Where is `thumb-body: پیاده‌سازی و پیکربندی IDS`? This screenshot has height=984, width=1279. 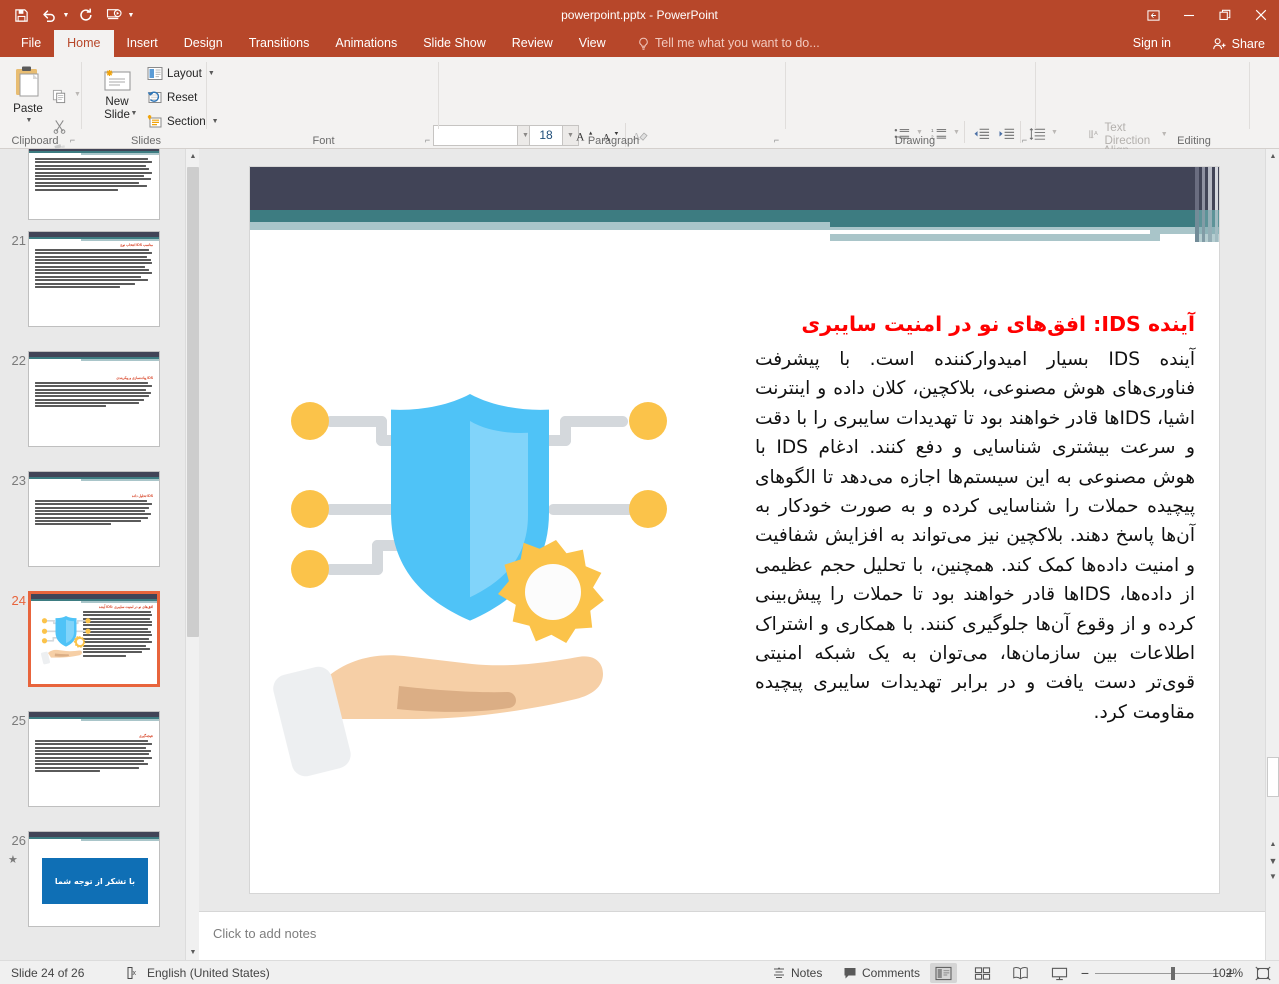 thumb-body: پیاده‌سازی و پیکربندی IDS is located at coordinates (94, 392).